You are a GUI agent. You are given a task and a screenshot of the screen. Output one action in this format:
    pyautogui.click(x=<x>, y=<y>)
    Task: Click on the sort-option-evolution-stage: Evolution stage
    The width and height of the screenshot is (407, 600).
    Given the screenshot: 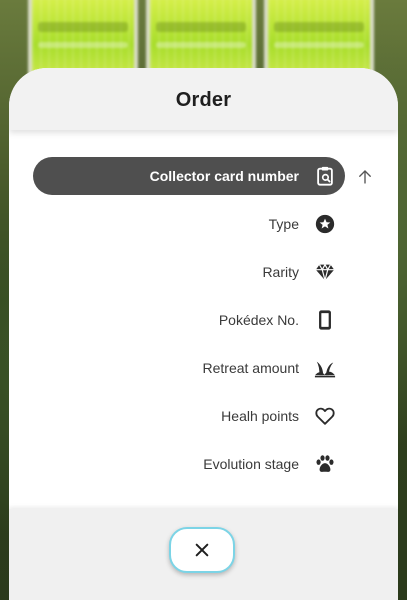 What is the action you would take?
    pyautogui.click(x=189, y=464)
    